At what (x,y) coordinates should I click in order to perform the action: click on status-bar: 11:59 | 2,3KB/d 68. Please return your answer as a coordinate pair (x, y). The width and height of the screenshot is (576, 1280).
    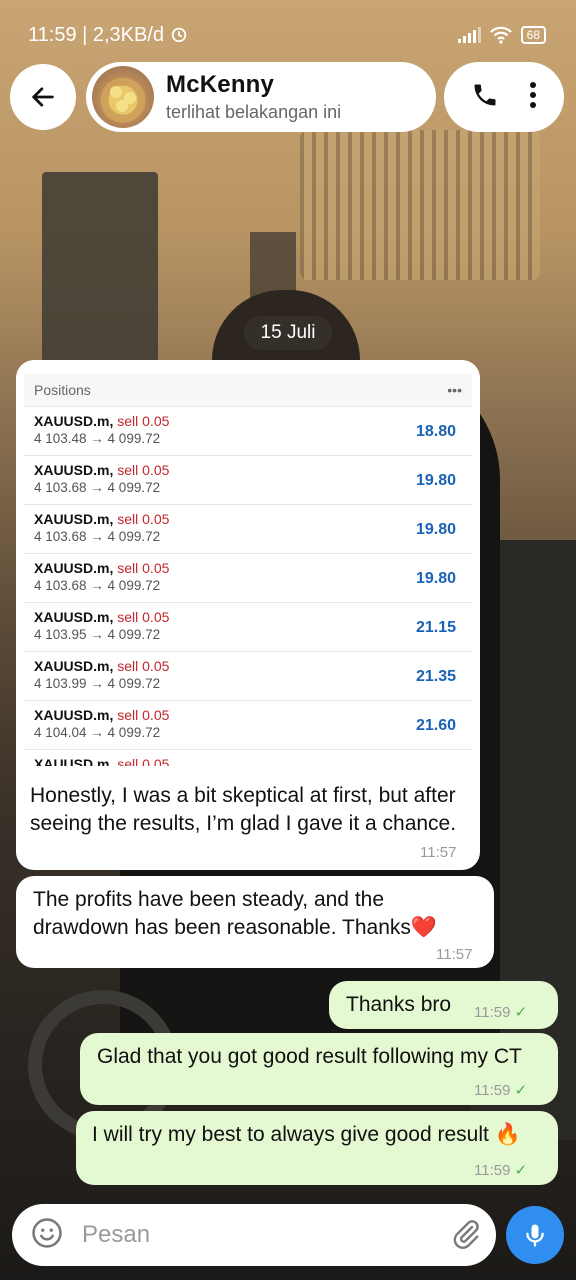
    Looking at the image, I should click on (288, 35).